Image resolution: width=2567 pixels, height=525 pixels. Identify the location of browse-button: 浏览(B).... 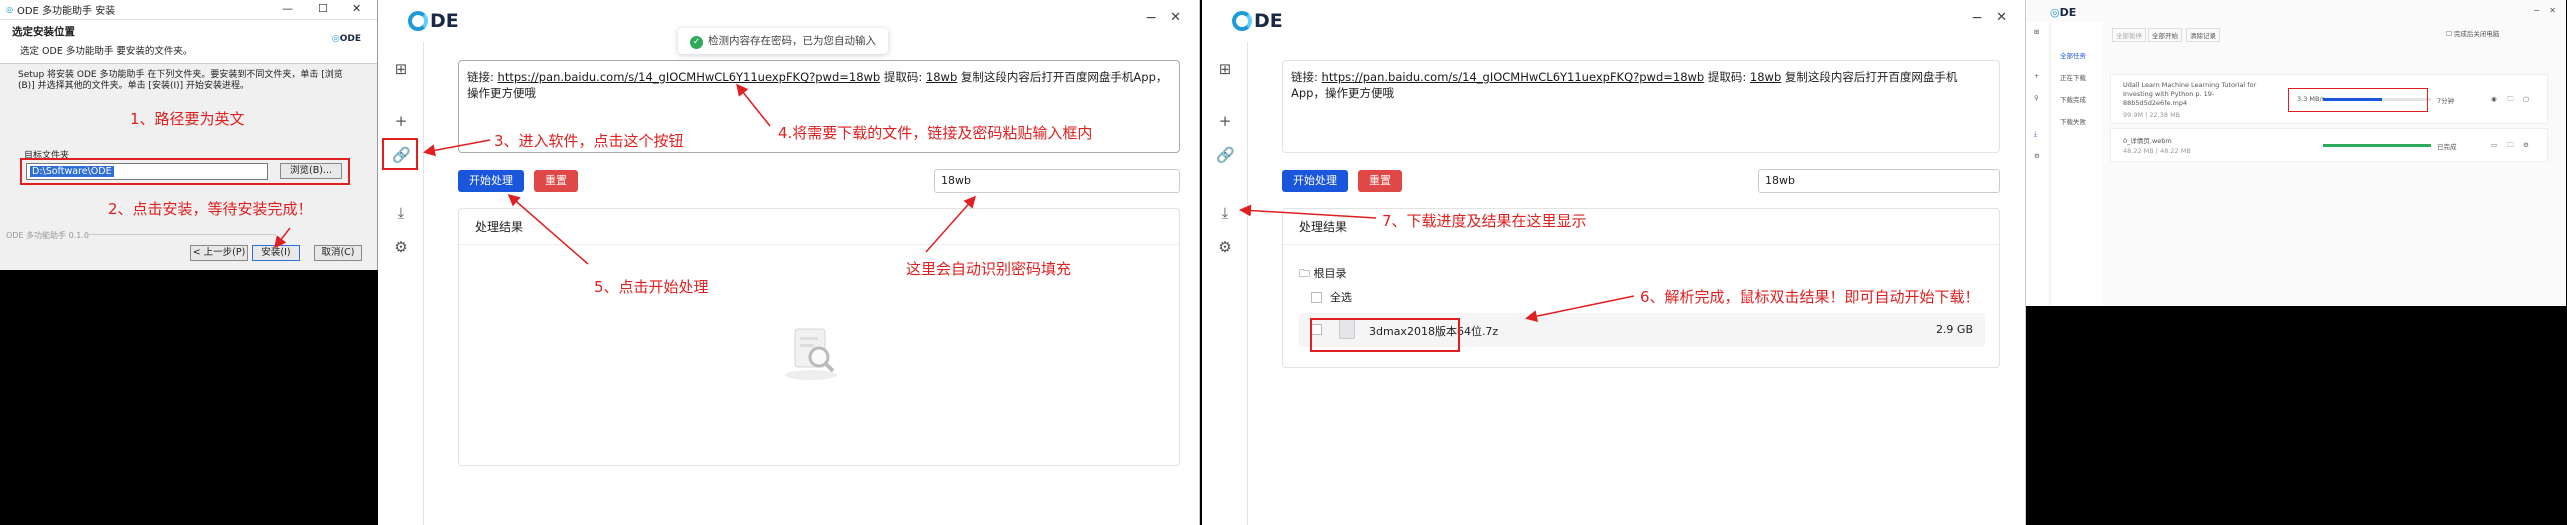
(311, 171).